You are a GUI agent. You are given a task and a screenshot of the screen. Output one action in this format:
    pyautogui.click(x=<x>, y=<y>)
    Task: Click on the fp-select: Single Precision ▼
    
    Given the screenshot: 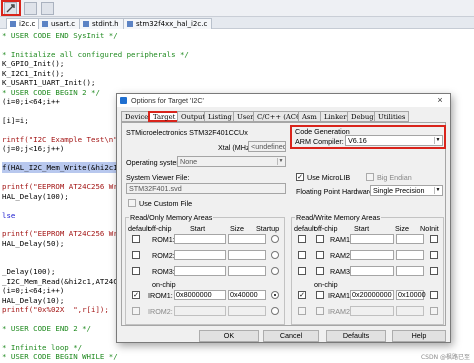 What is the action you would take?
    pyautogui.click(x=406, y=190)
    